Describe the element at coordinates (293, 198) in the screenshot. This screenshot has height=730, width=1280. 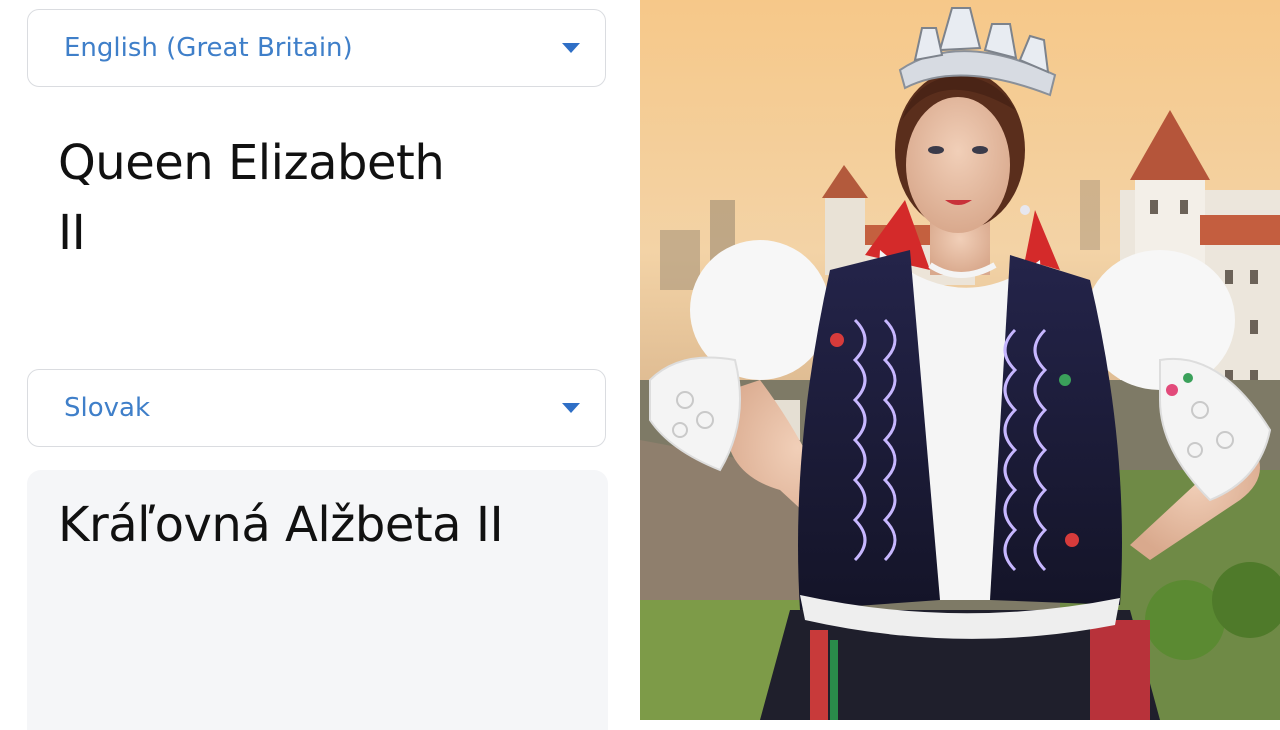
I see `source-text: Queen Elizabeth II` at that location.